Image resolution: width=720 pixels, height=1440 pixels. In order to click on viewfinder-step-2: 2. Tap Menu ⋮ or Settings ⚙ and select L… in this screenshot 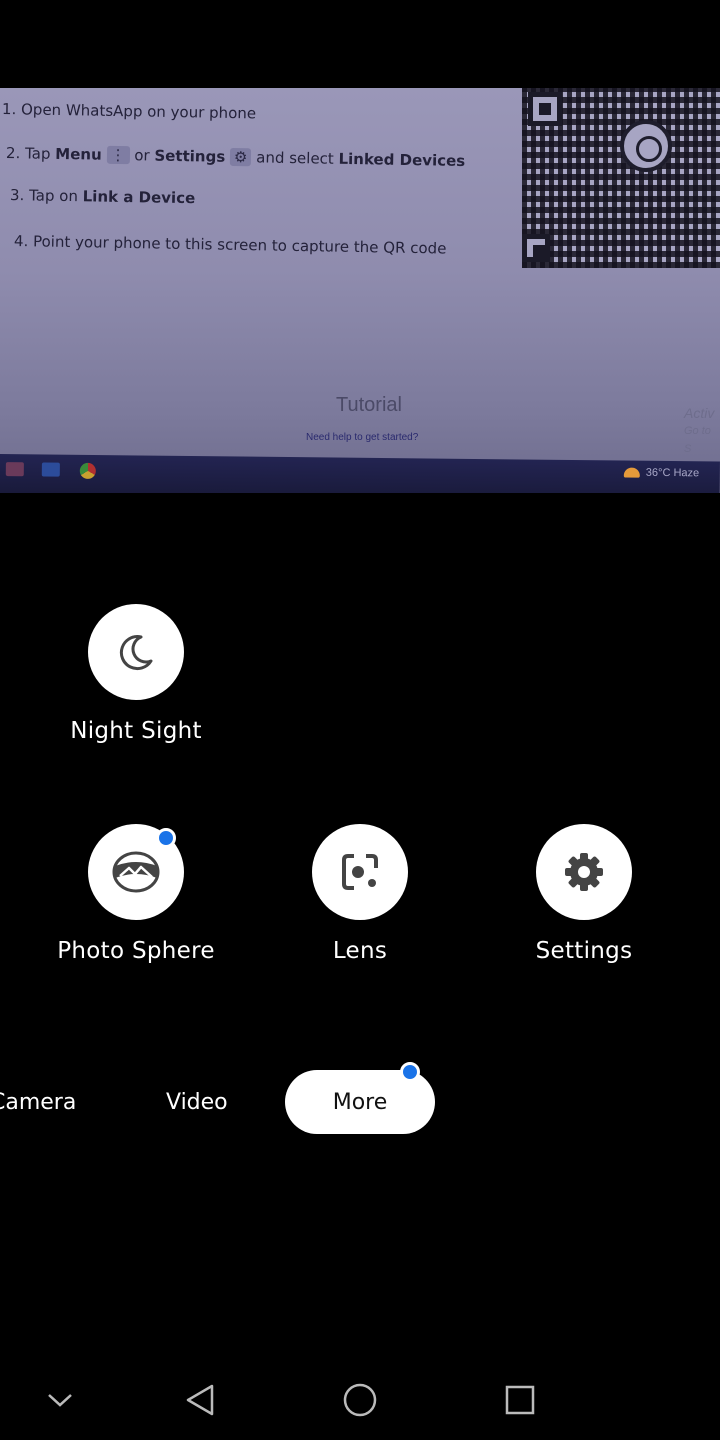, I will do `click(235, 157)`.